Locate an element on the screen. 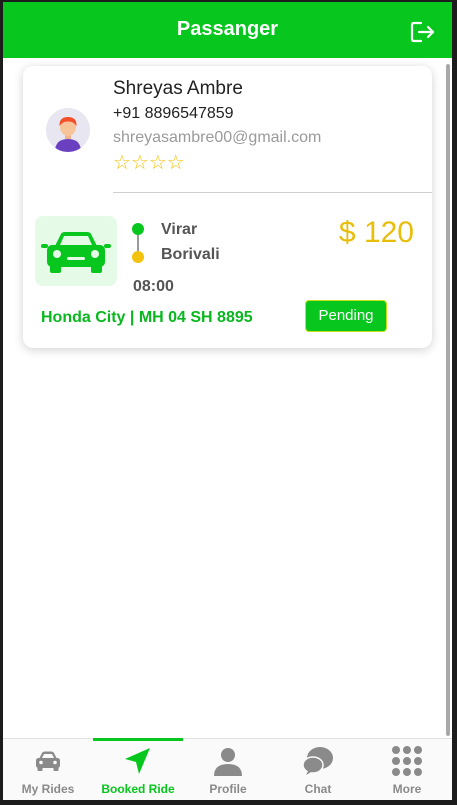  user-avatar-icon is located at coordinates (68, 130).